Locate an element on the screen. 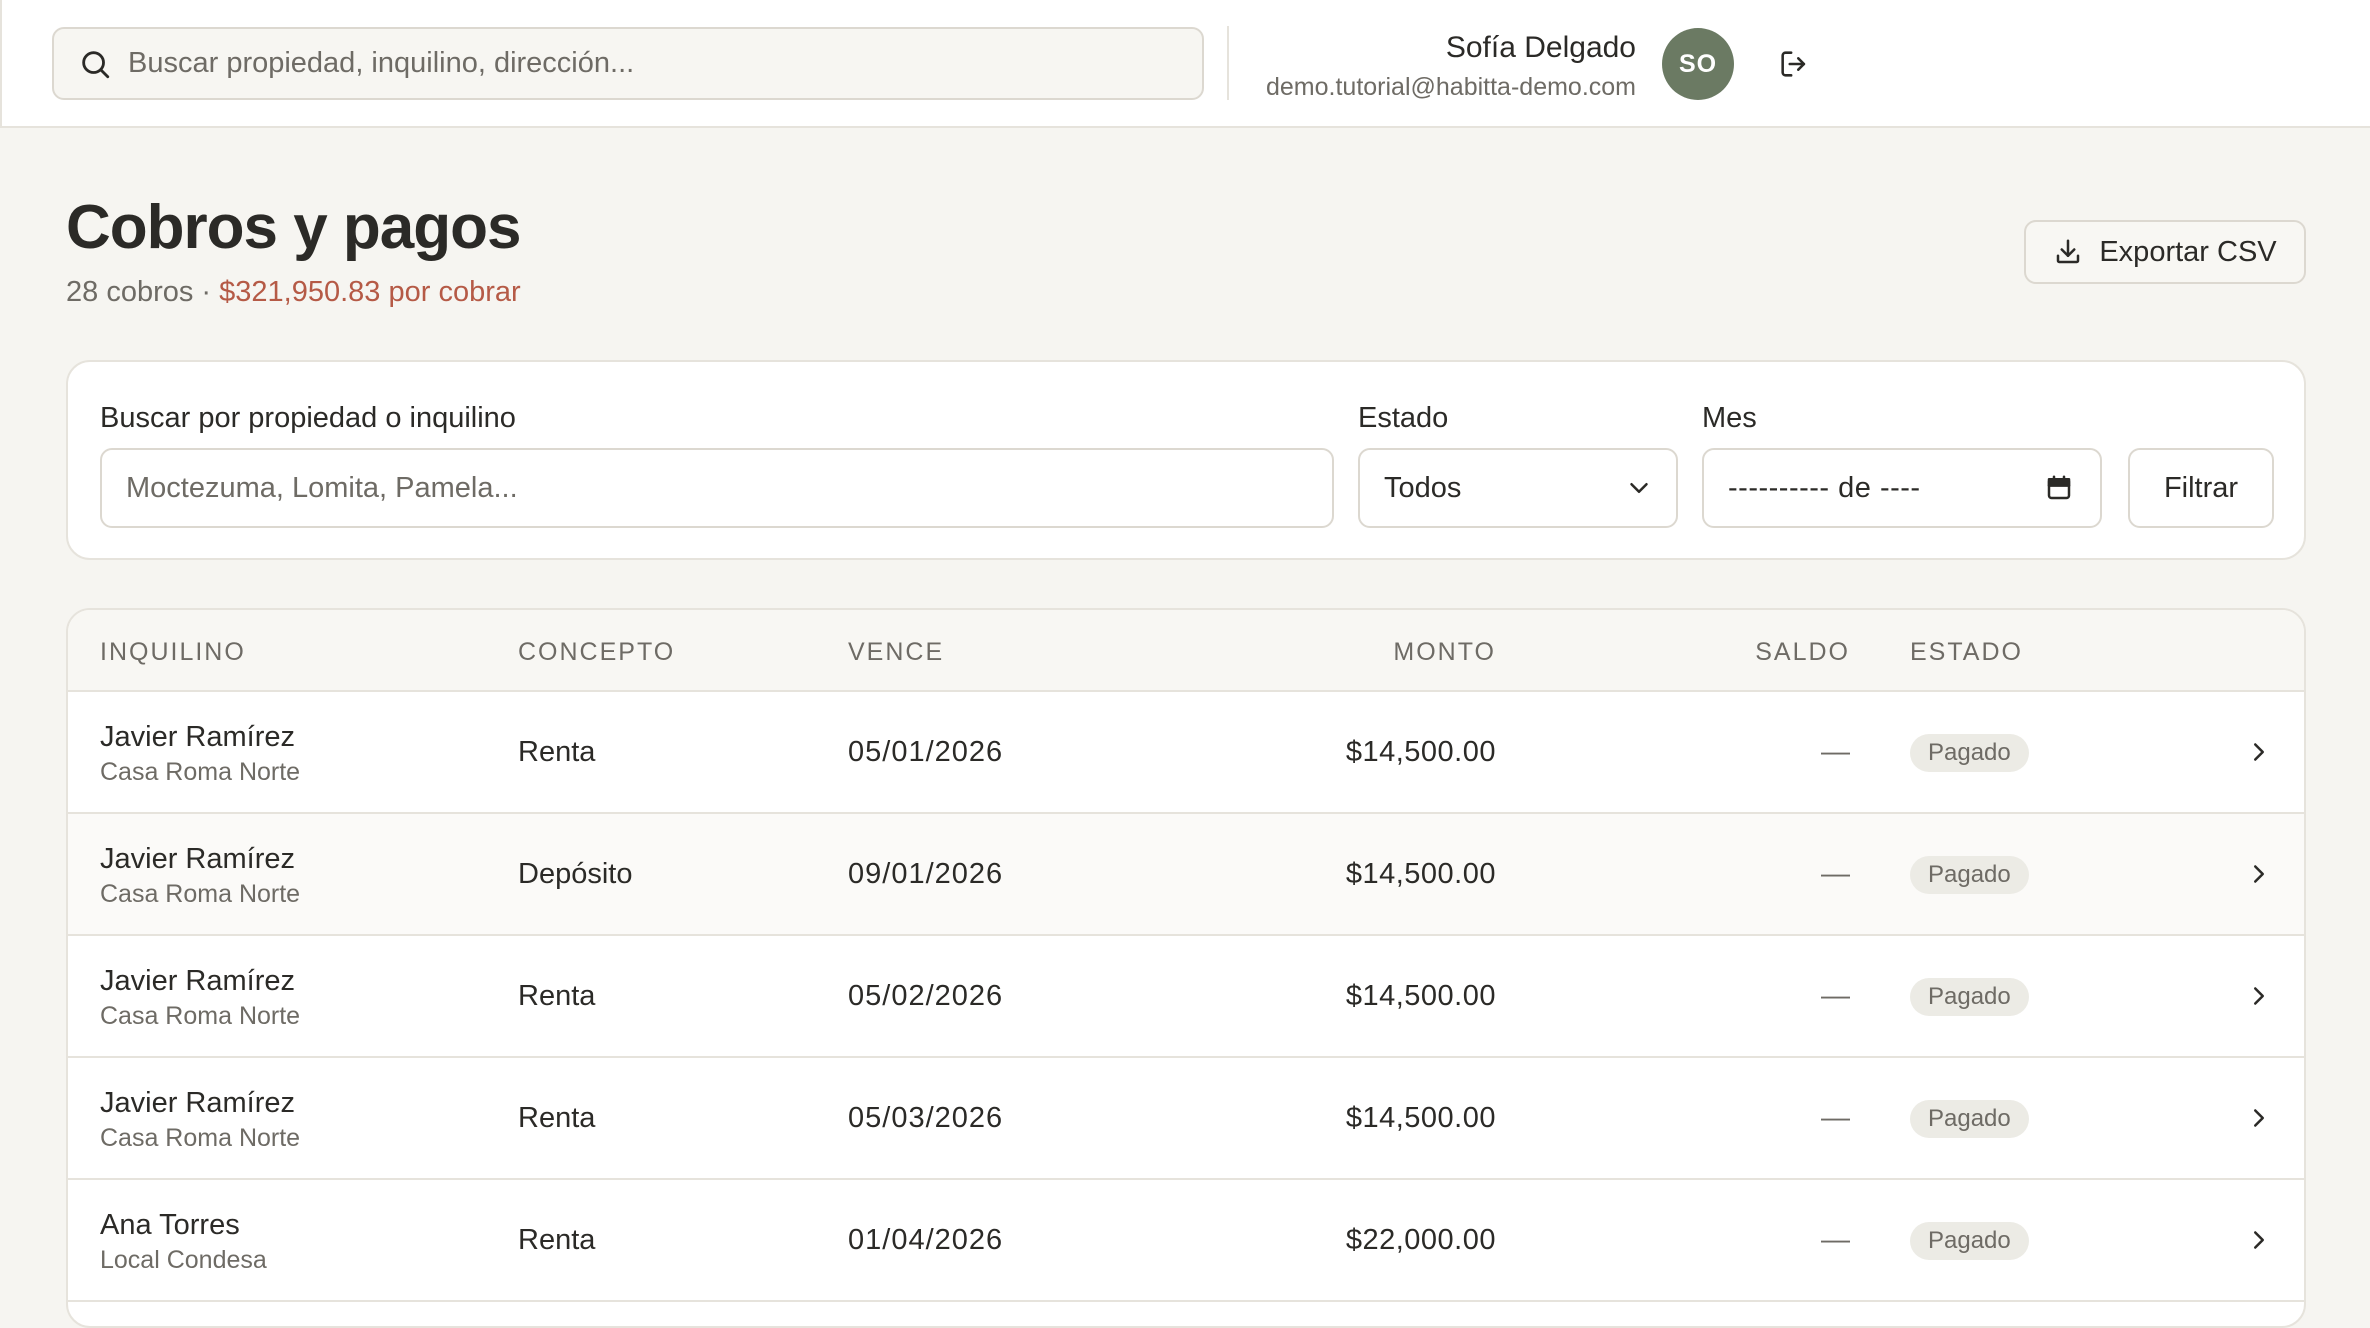  column-header-balance: SALDO is located at coordinates (1759, 652).